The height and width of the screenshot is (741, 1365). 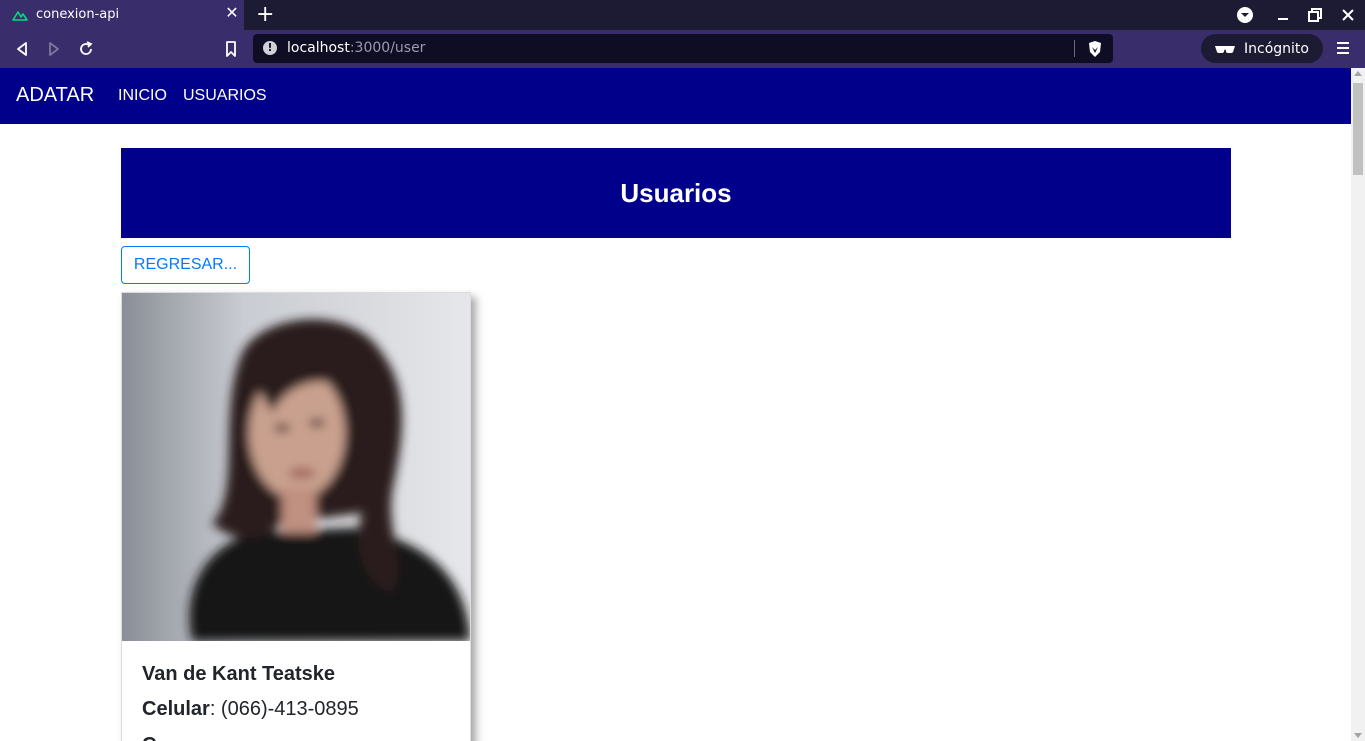 What do you see at coordinates (54, 49) in the screenshot?
I see `forward-icon` at bounding box center [54, 49].